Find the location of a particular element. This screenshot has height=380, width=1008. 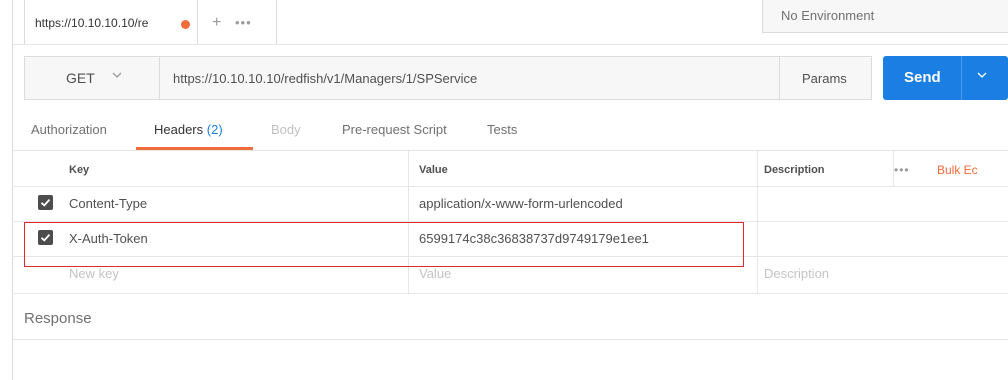

new-header-row: New key Value Description is located at coordinates (510, 275).